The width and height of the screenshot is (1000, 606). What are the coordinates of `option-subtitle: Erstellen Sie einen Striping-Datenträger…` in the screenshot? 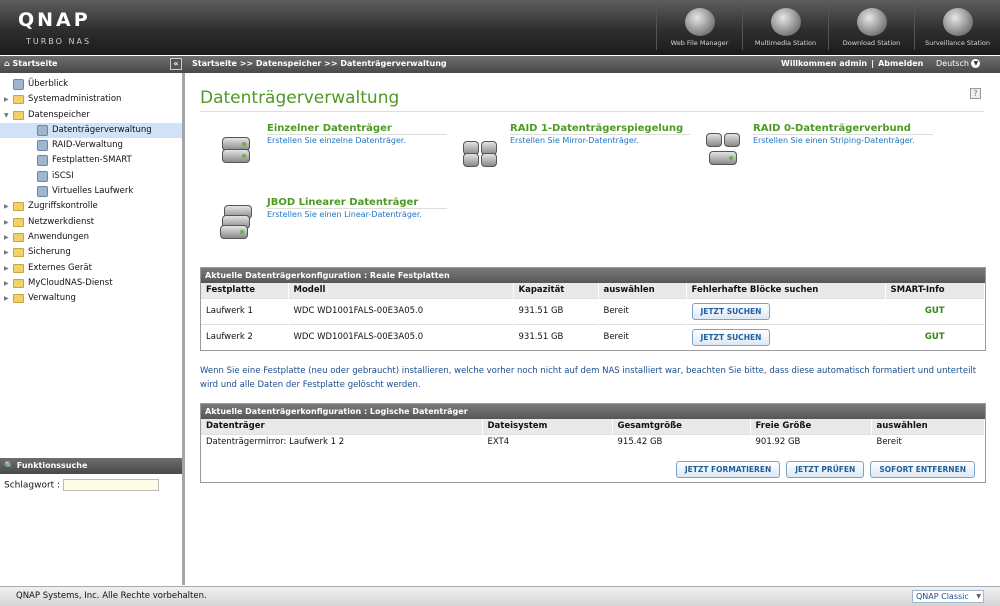 It's located at (834, 140).